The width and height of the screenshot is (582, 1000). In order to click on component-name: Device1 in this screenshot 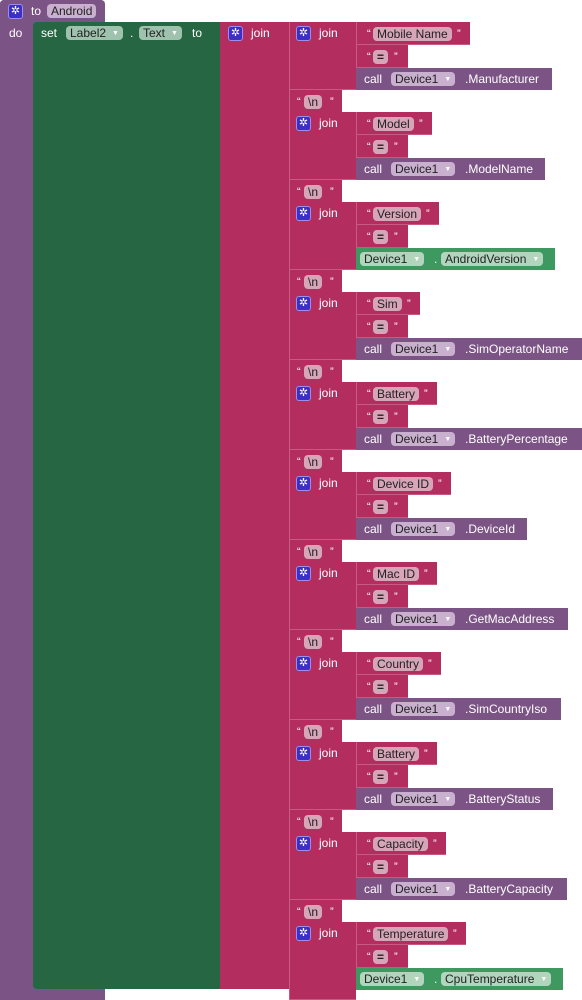, I will do `click(417, 79)`.